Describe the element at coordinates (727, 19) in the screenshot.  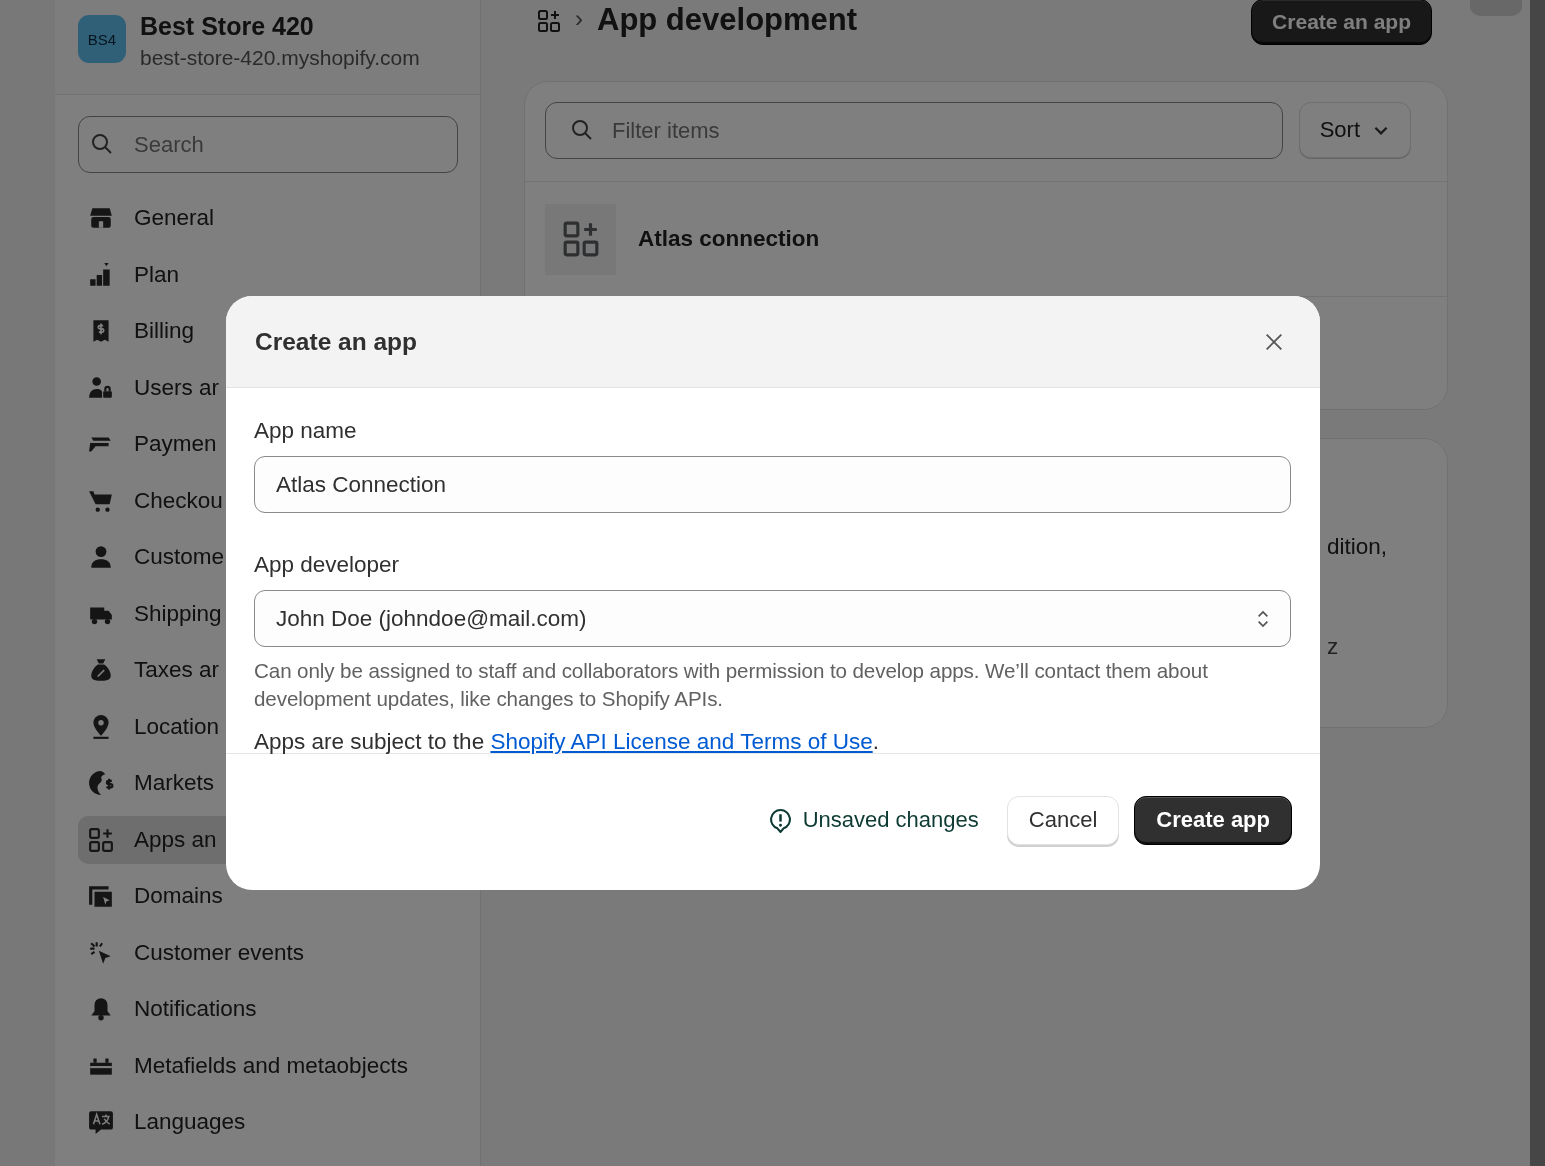
I see `page-title: App development` at that location.